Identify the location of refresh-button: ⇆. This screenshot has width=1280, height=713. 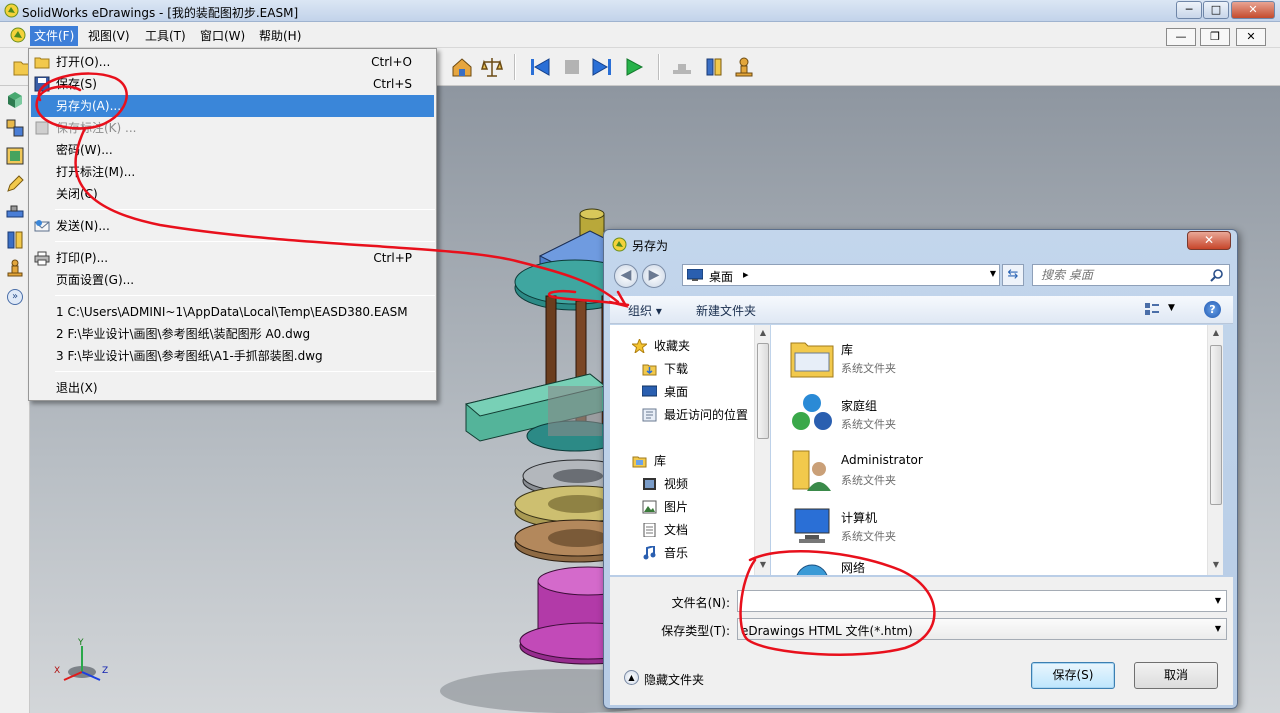
(1013, 275).